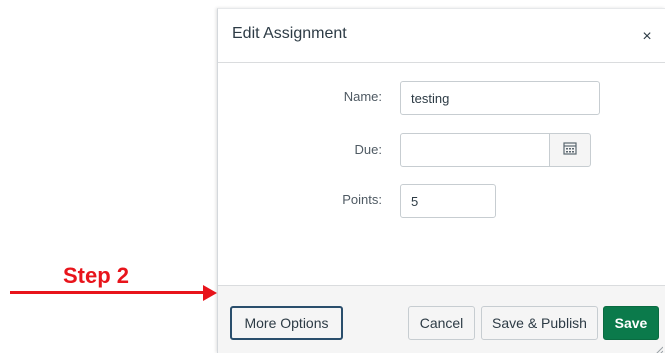 This screenshot has width=665, height=353. I want to click on due-label: Due:, so click(368, 149).